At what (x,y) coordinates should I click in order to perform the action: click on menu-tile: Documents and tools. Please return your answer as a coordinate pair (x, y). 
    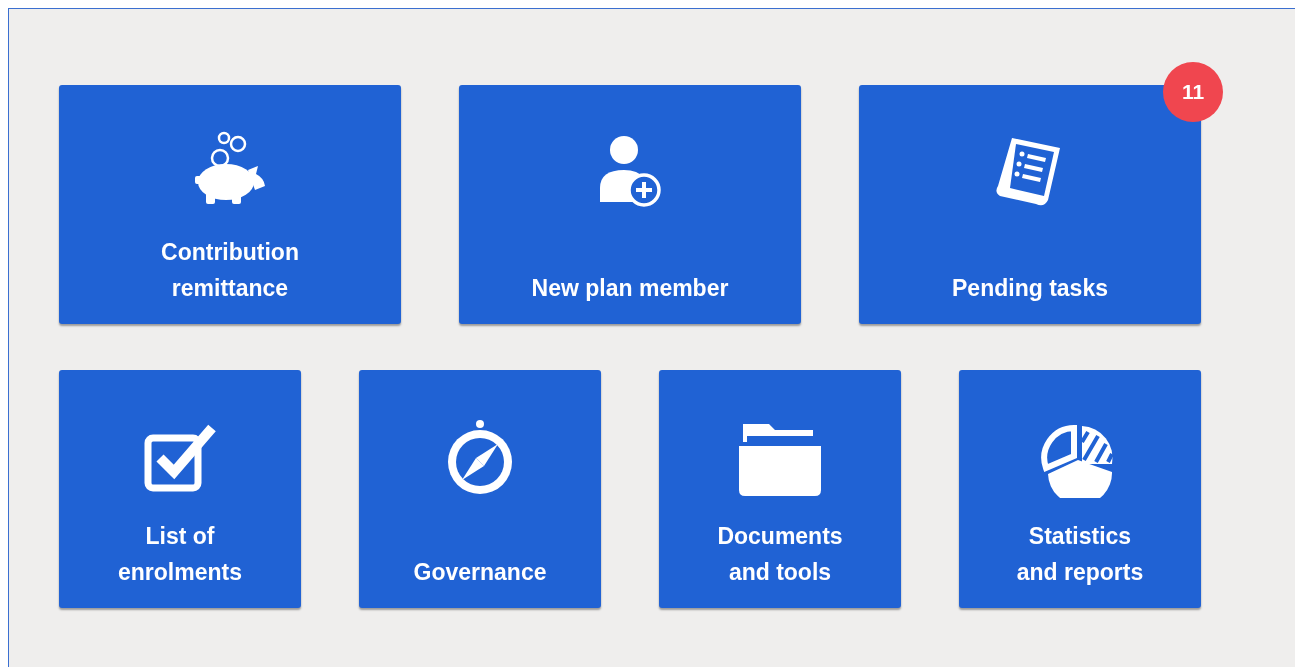
    Looking at the image, I should click on (780, 489).